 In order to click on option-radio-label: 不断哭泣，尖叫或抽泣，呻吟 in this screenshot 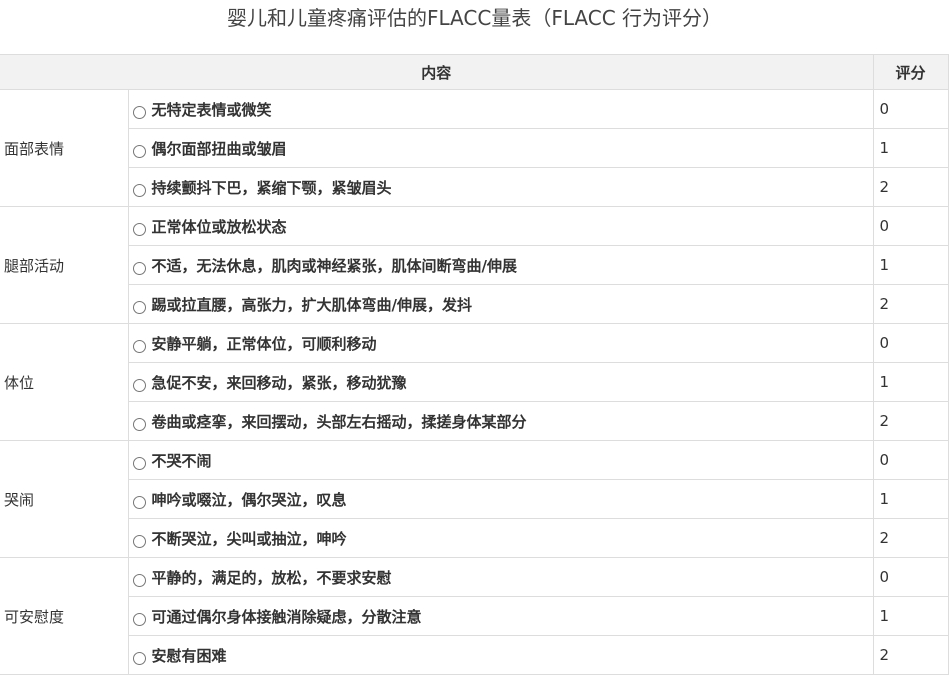, I will do `click(502, 538)`.